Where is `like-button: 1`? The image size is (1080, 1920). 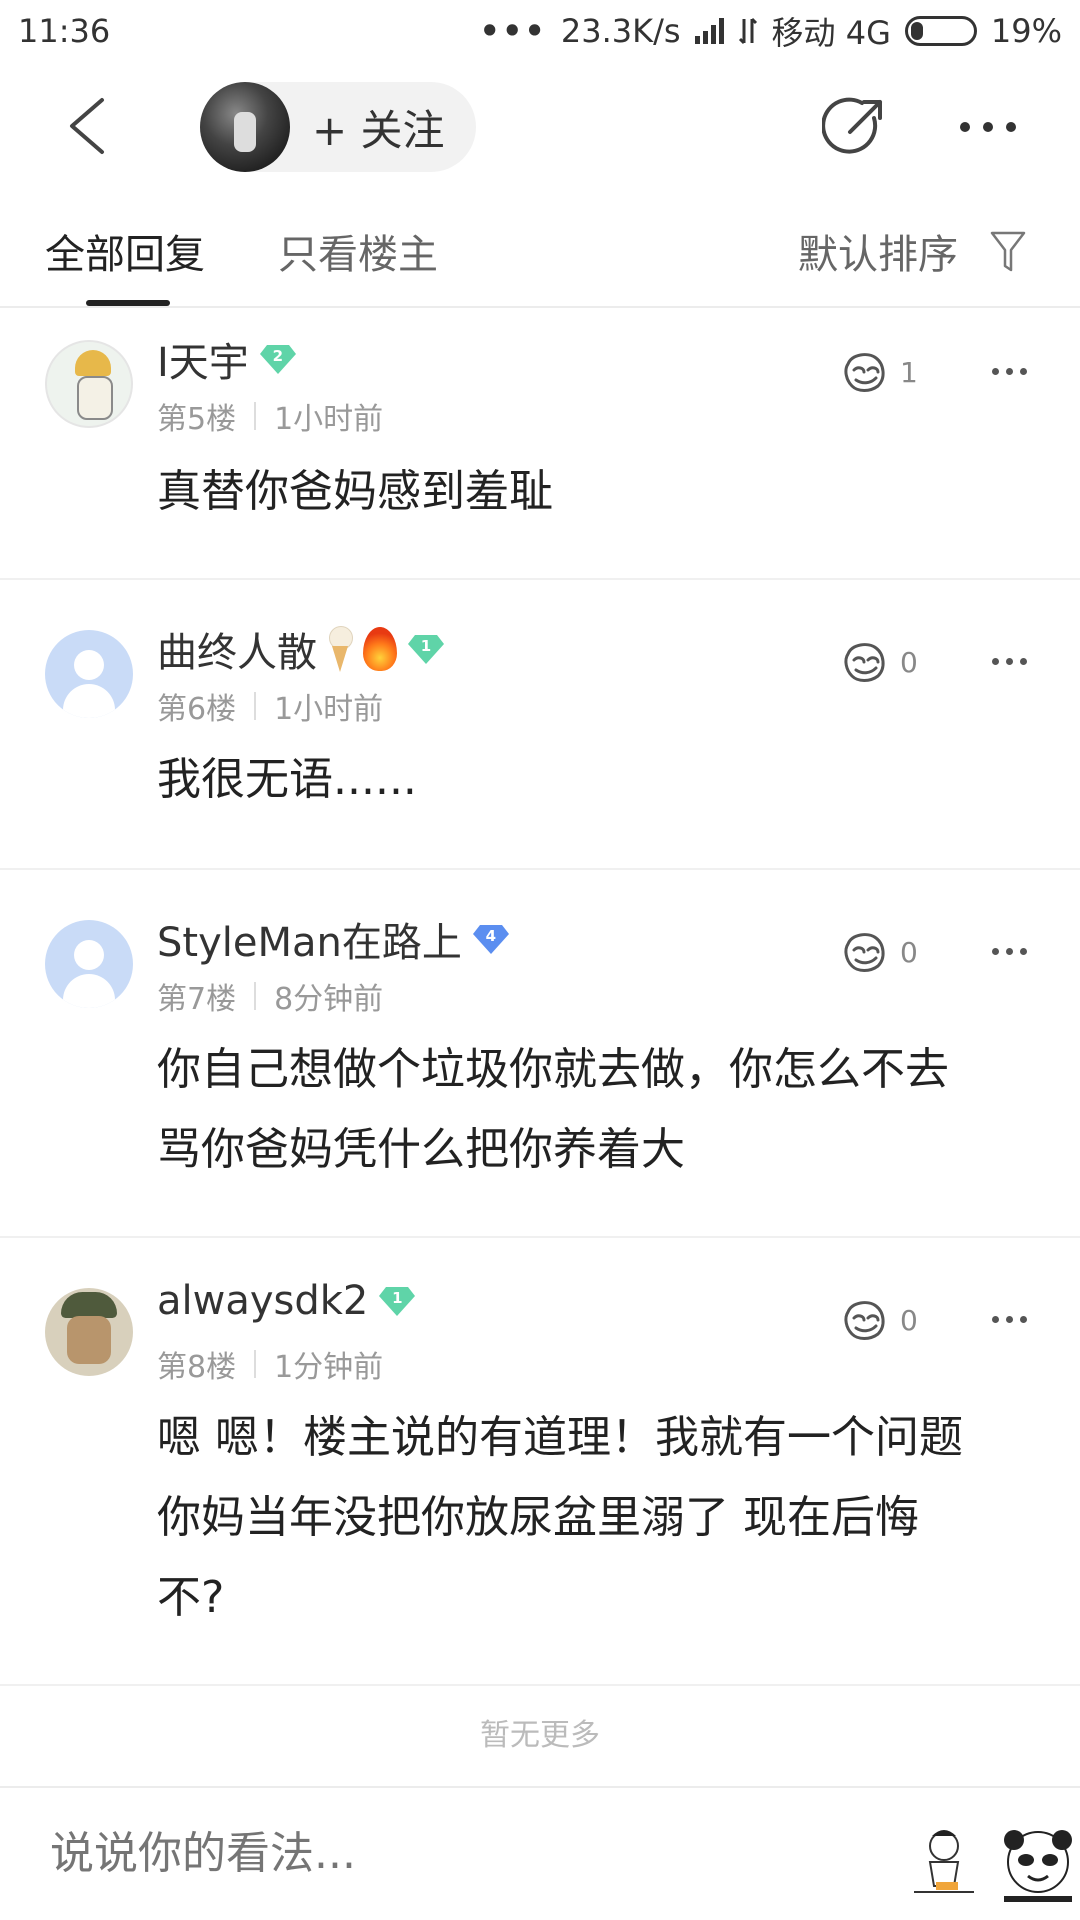
like-button: 1 is located at coordinates (880, 372).